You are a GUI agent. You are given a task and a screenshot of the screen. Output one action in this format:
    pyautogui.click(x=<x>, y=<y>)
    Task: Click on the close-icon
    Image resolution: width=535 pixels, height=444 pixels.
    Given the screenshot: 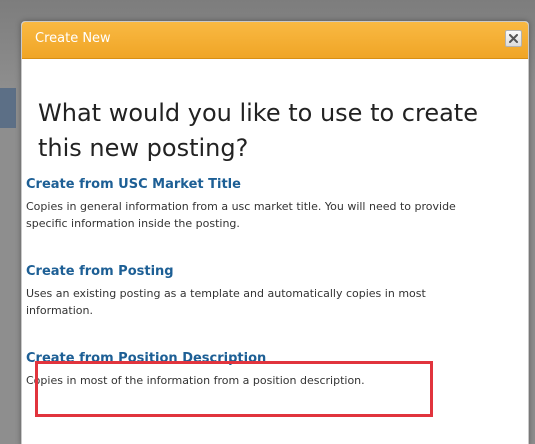 What is the action you would take?
    pyautogui.click(x=513, y=38)
    